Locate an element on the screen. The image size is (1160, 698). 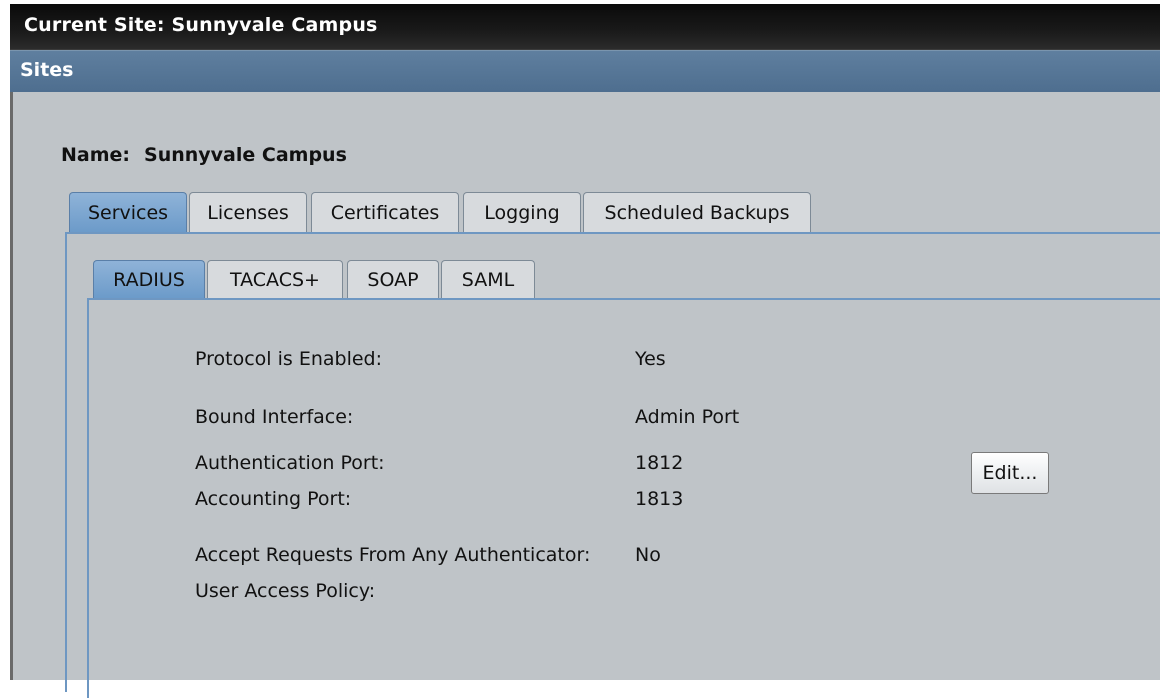
bound-interface-value: Admin Port is located at coordinates (687, 417).